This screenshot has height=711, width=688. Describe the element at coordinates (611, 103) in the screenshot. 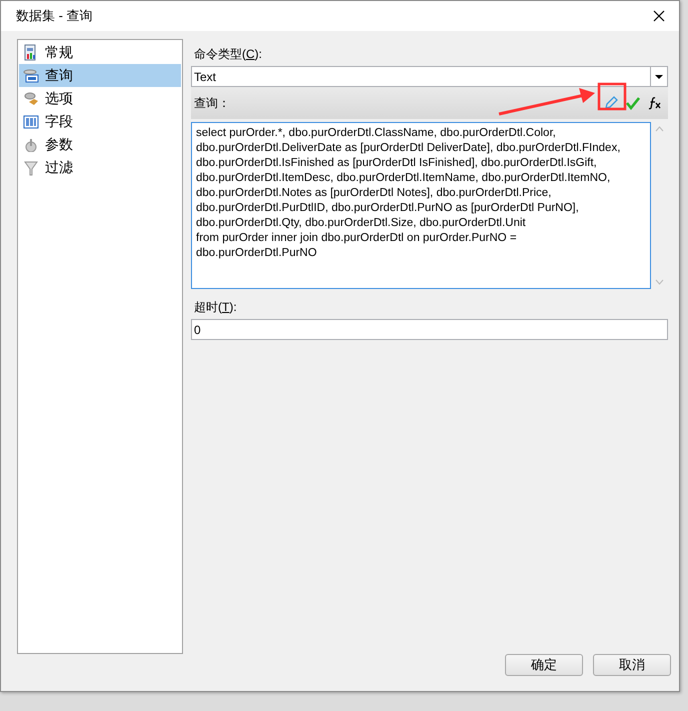

I see `pencil-icon` at that location.